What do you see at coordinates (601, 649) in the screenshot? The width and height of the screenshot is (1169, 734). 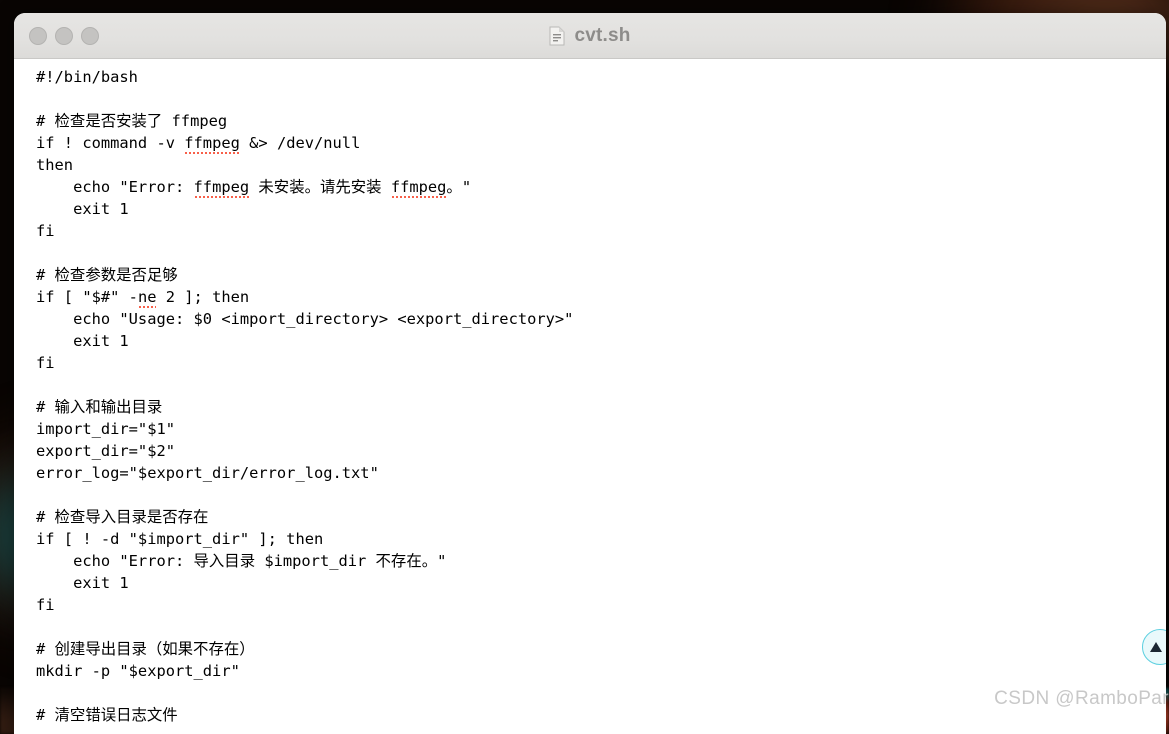 I see `code-line: # 创建导出目录（如果不存在）` at bounding box center [601, 649].